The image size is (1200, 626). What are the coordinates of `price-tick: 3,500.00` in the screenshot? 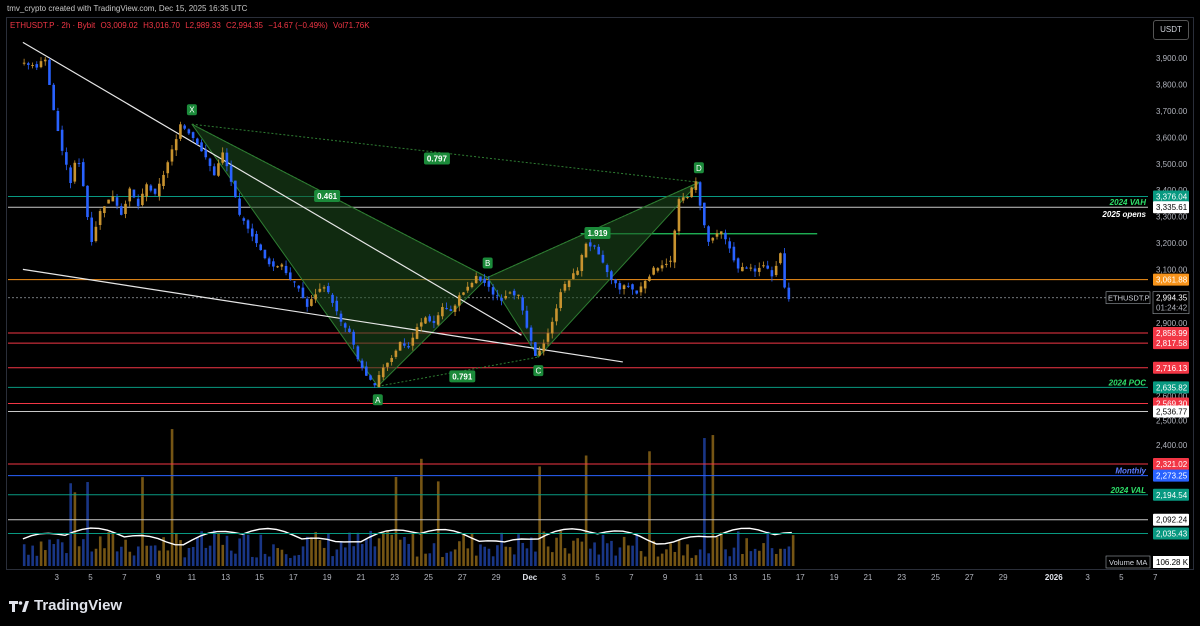 It's located at (1172, 164).